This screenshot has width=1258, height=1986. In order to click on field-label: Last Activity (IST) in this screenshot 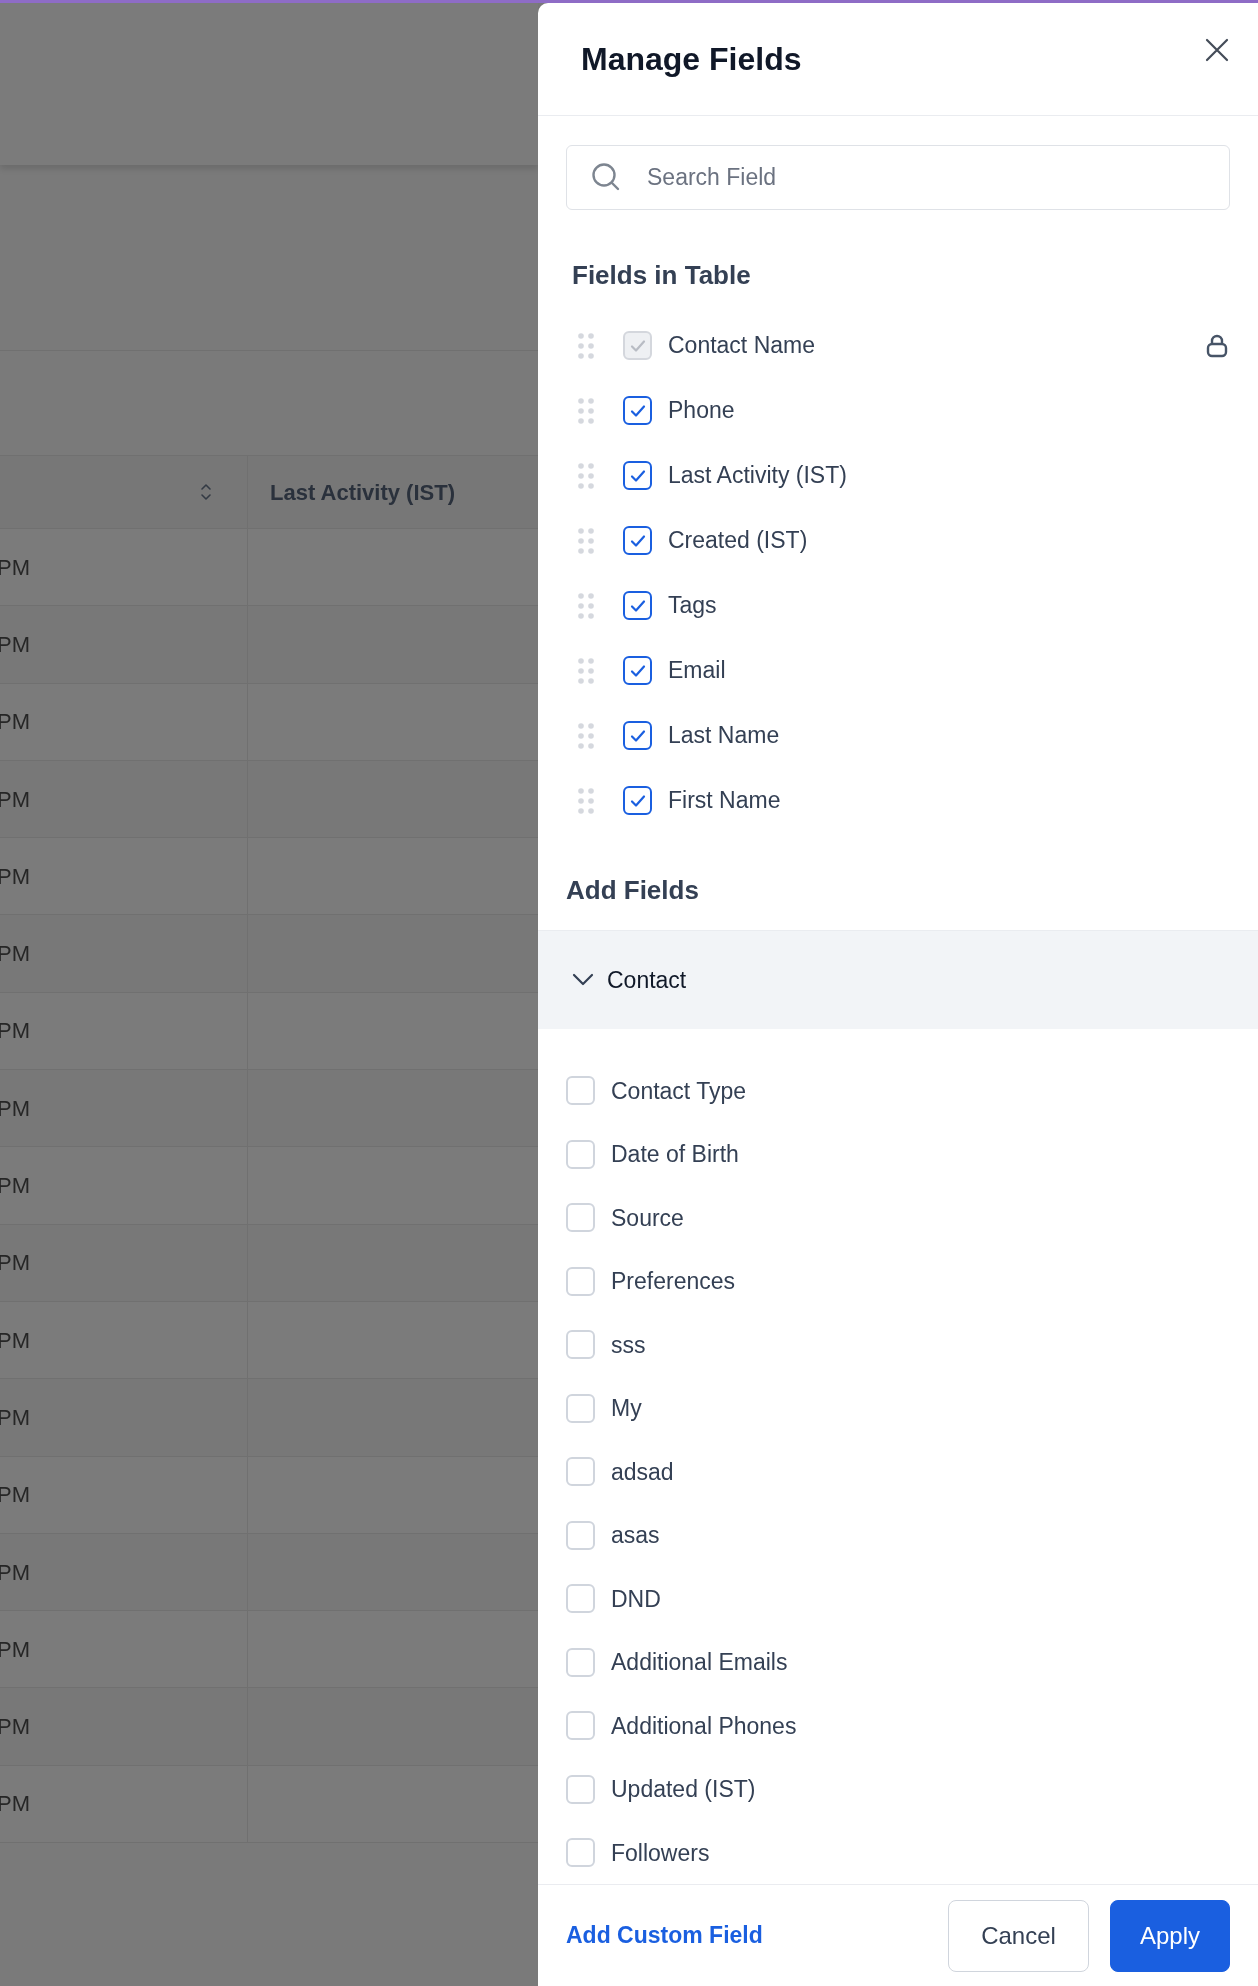, I will do `click(757, 476)`.